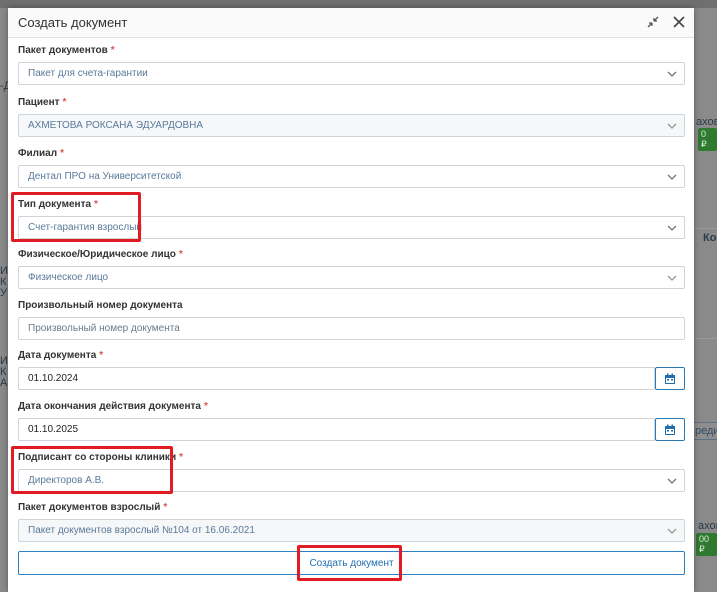 The height and width of the screenshot is (592, 717). What do you see at coordinates (42, 102) in the screenshot?
I see `patient-label: Пациент *` at bounding box center [42, 102].